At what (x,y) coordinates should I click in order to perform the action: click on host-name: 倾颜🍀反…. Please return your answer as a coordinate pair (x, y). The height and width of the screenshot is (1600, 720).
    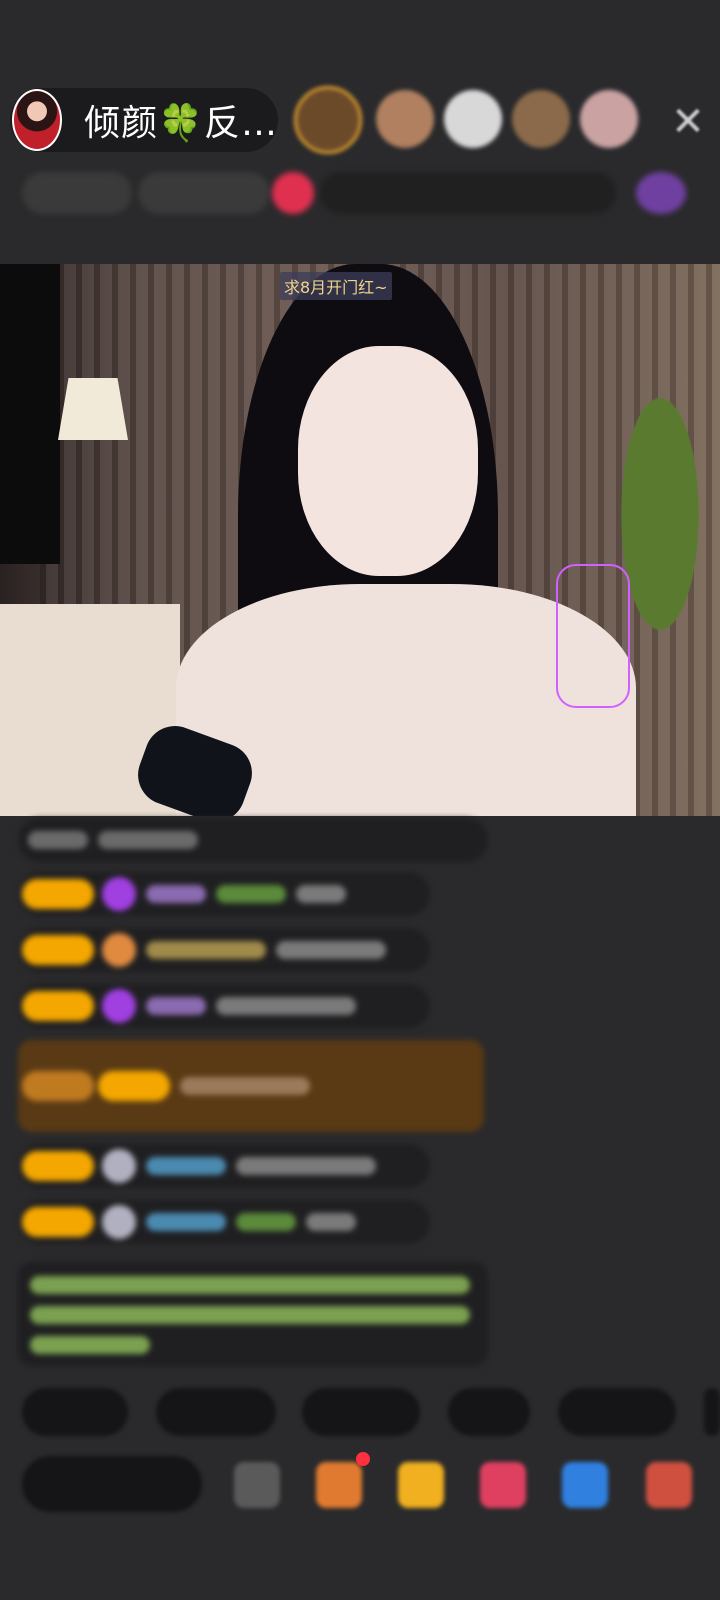
    Looking at the image, I should click on (181, 123).